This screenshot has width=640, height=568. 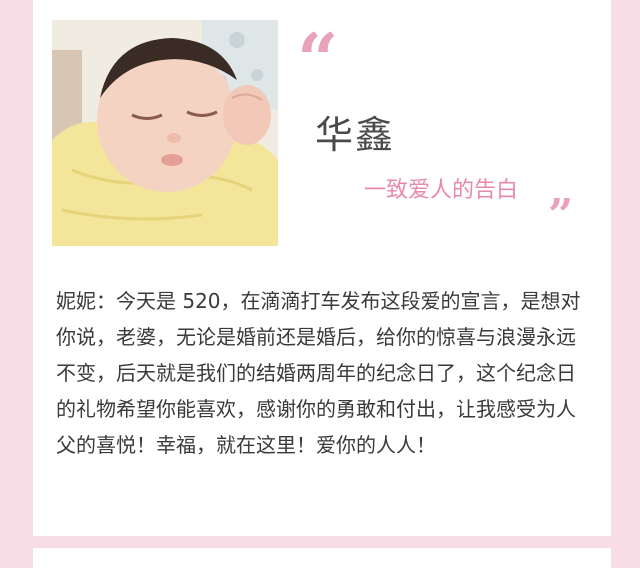 What do you see at coordinates (165, 133) in the screenshot?
I see `baby-photo` at bounding box center [165, 133].